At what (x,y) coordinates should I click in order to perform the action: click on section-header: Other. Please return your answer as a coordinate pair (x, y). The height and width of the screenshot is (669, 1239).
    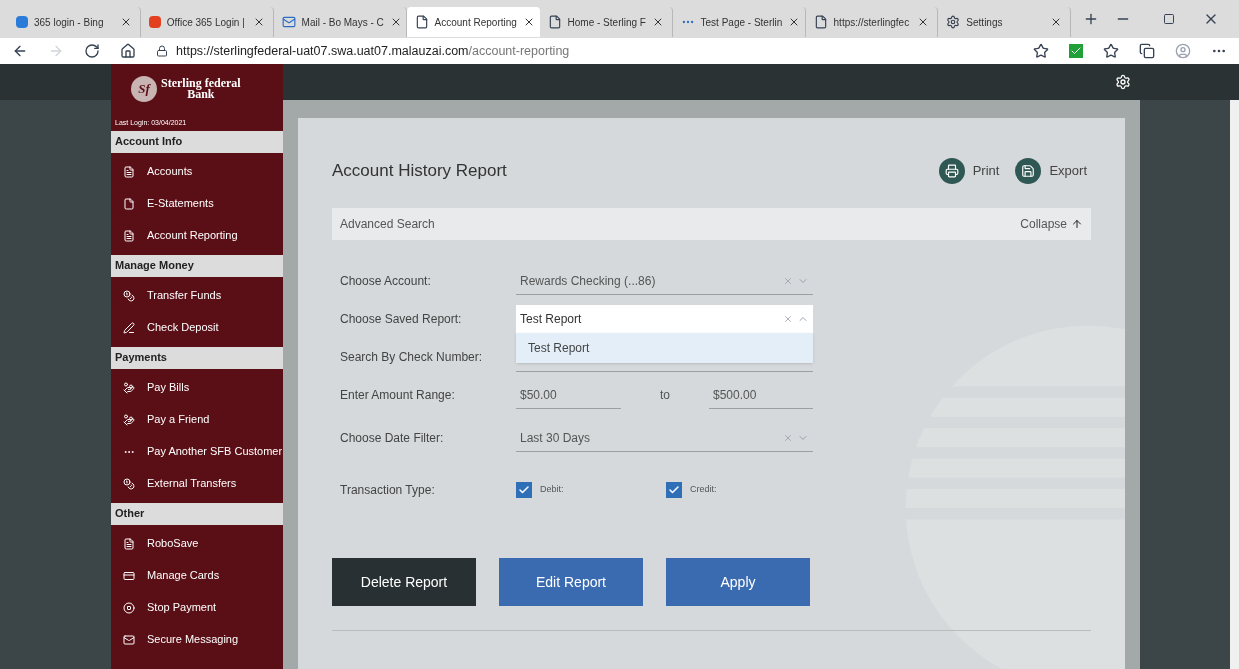
    Looking at the image, I should click on (197, 513).